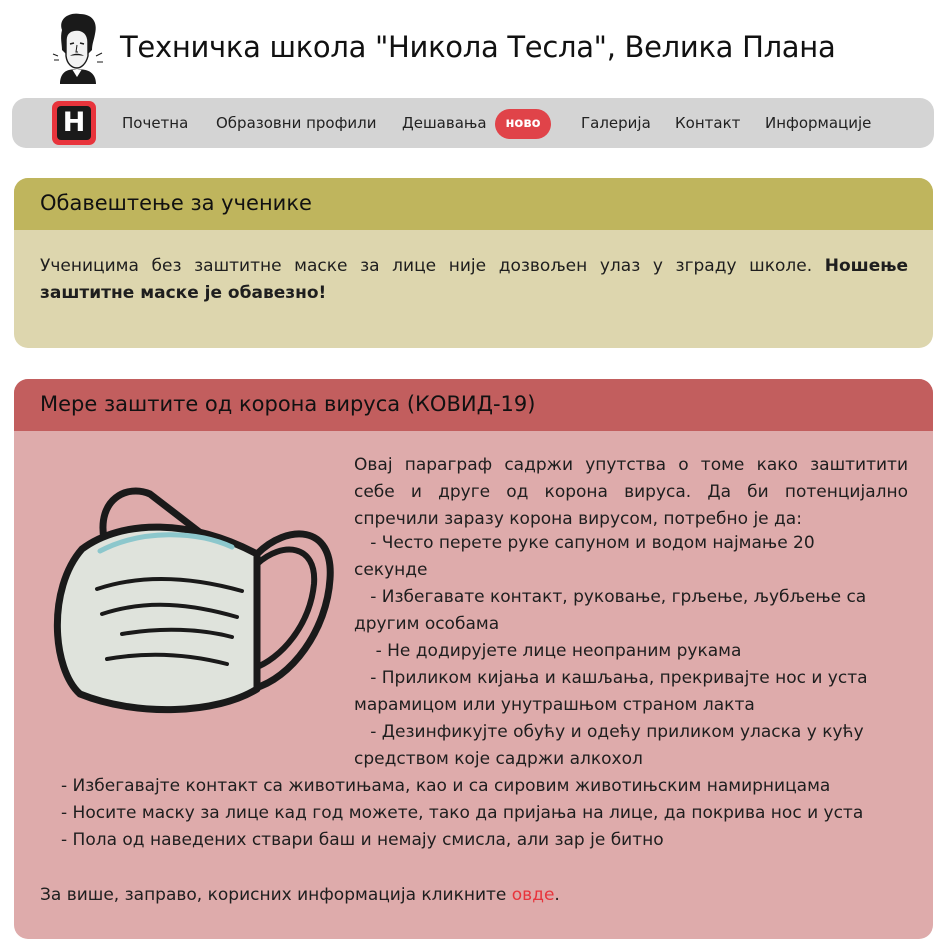 This screenshot has width=946, height=939. I want to click on nav-item-home: Почетна, so click(155, 123).